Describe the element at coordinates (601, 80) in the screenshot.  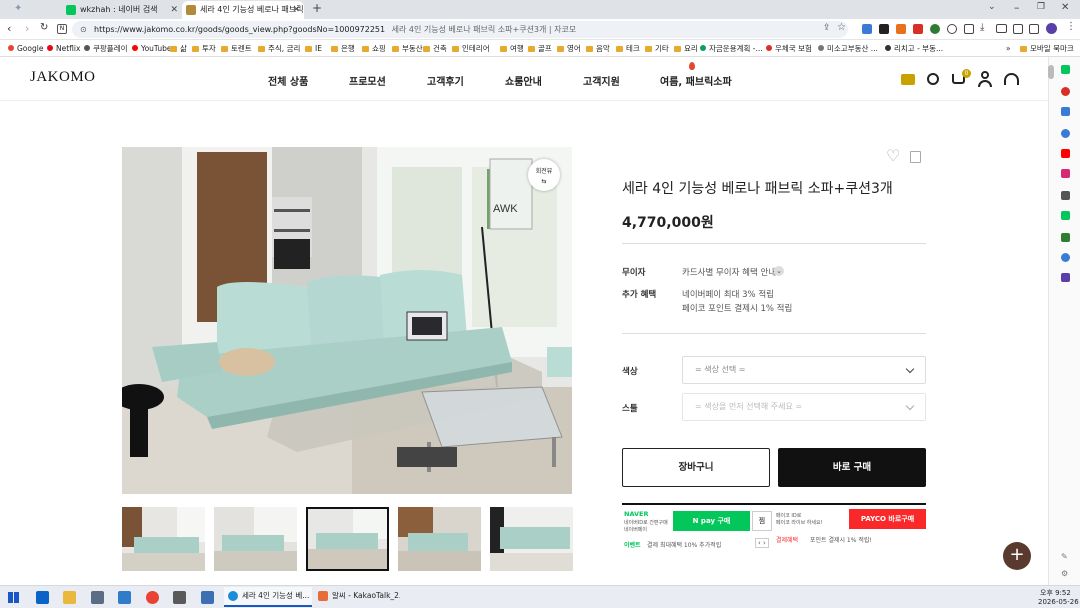
I see `nav-support: 고객지원` at that location.